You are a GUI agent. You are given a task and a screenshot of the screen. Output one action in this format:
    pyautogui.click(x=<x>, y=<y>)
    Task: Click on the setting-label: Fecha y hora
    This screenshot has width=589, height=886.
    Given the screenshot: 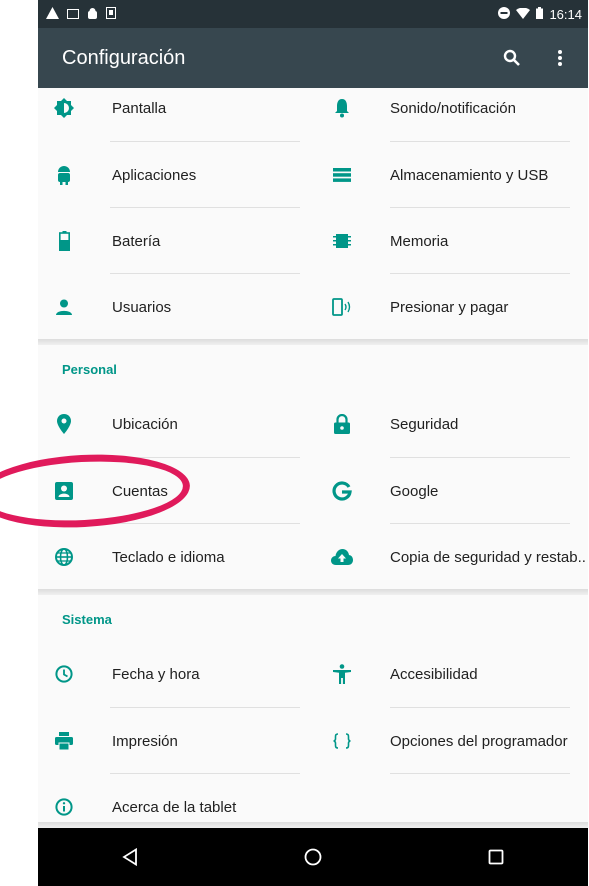 What is the action you would take?
    pyautogui.click(x=156, y=674)
    